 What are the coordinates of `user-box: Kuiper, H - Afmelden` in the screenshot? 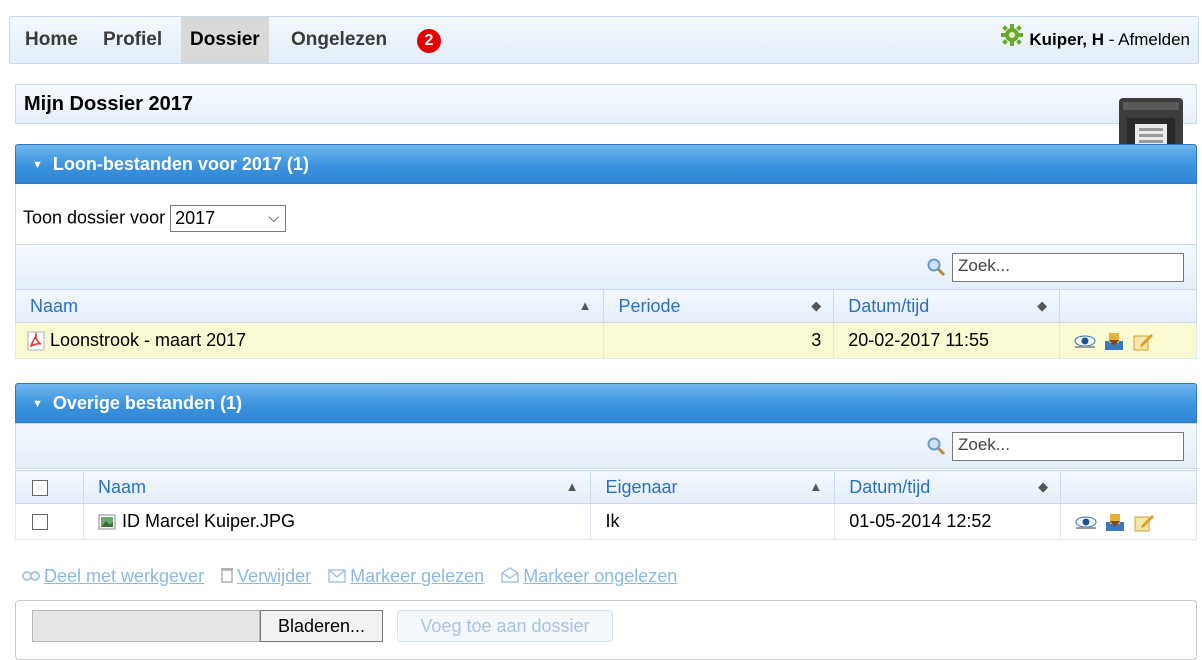 It's located at (1095, 40).